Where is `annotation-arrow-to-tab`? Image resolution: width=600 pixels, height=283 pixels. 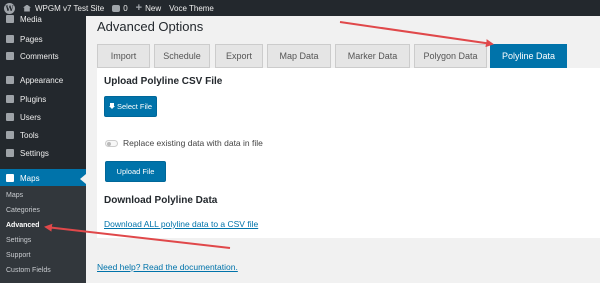
annotation-arrow-to-tab is located at coordinates (416, 34).